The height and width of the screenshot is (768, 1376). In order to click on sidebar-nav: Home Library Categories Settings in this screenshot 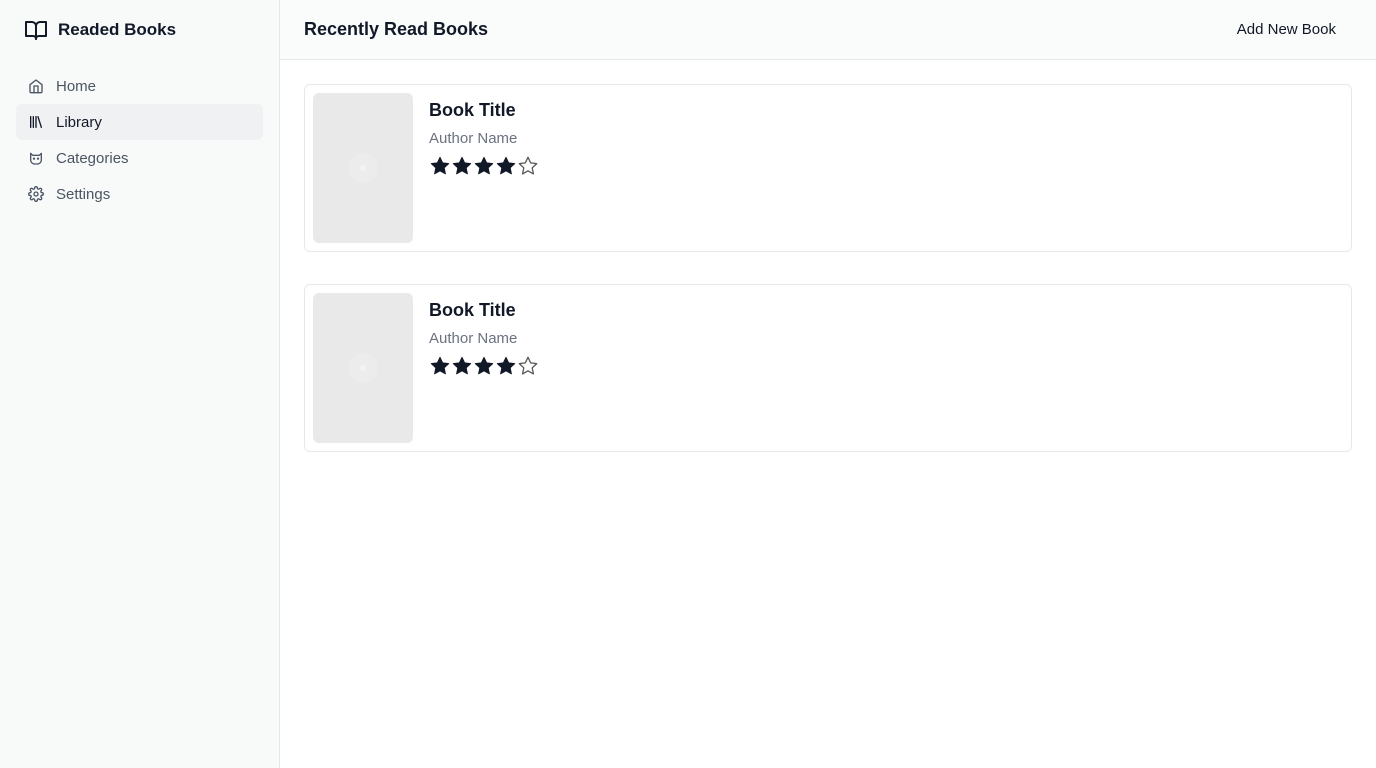, I will do `click(139, 140)`.